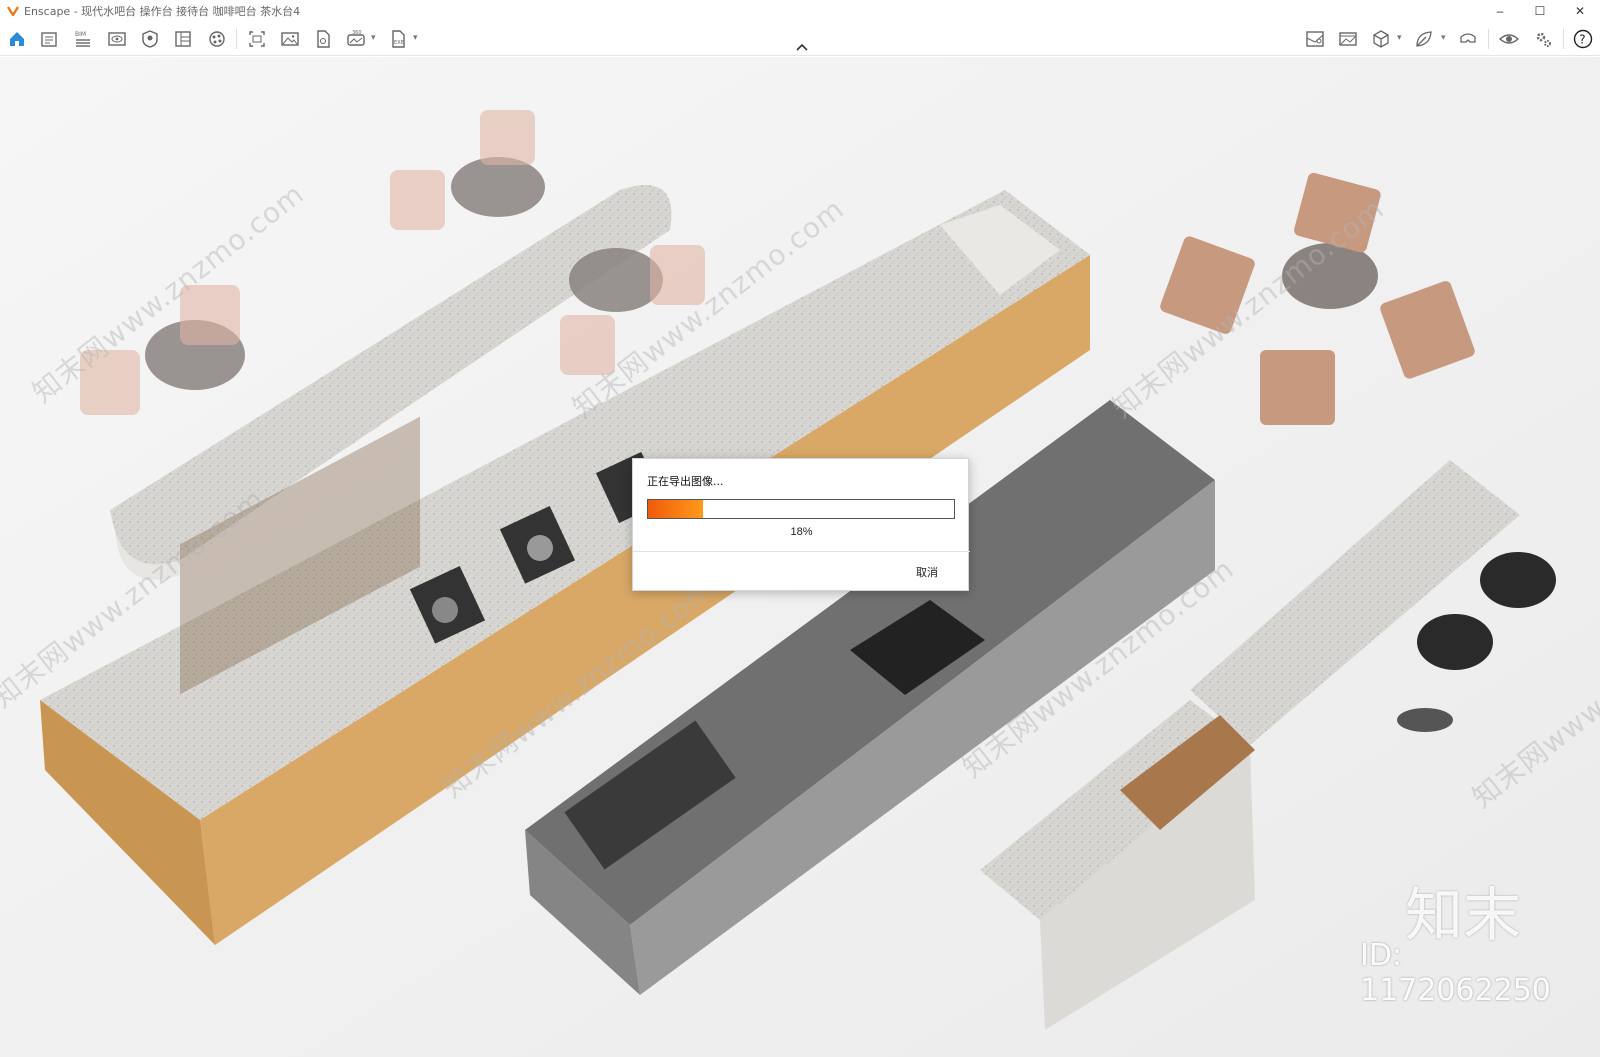 This screenshot has width=1600, height=1057. What do you see at coordinates (801, 524) in the screenshot?
I see `export-progress-dialog: 正在导出图像... 18% 取消` at bounding box center [801, 524].